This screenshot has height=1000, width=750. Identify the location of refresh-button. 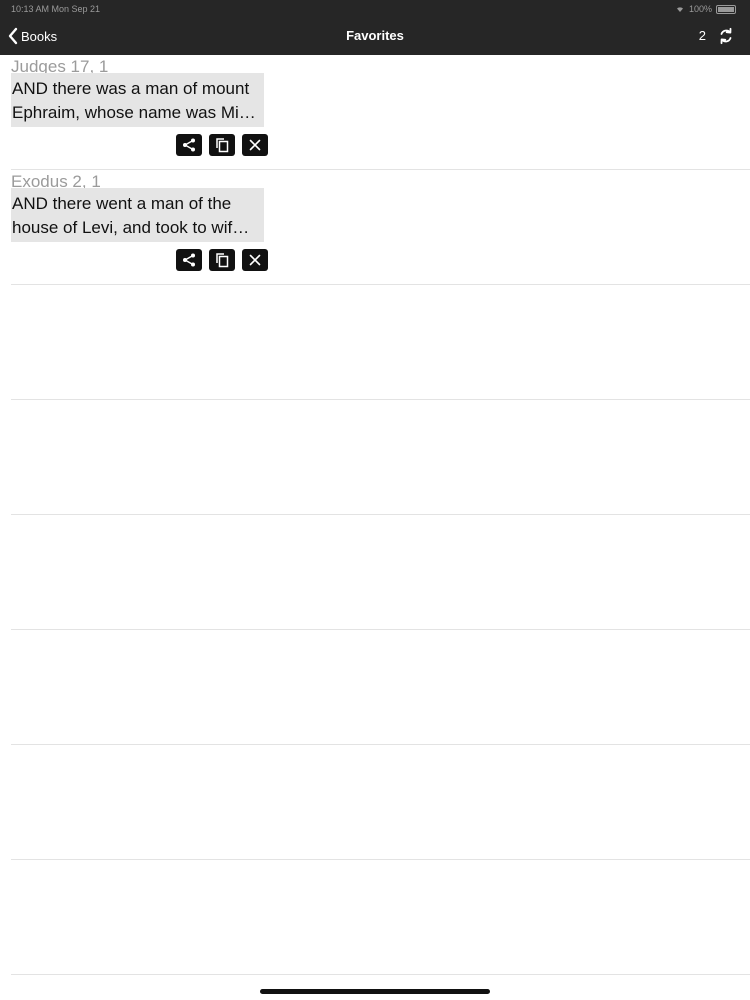
(726, 36).